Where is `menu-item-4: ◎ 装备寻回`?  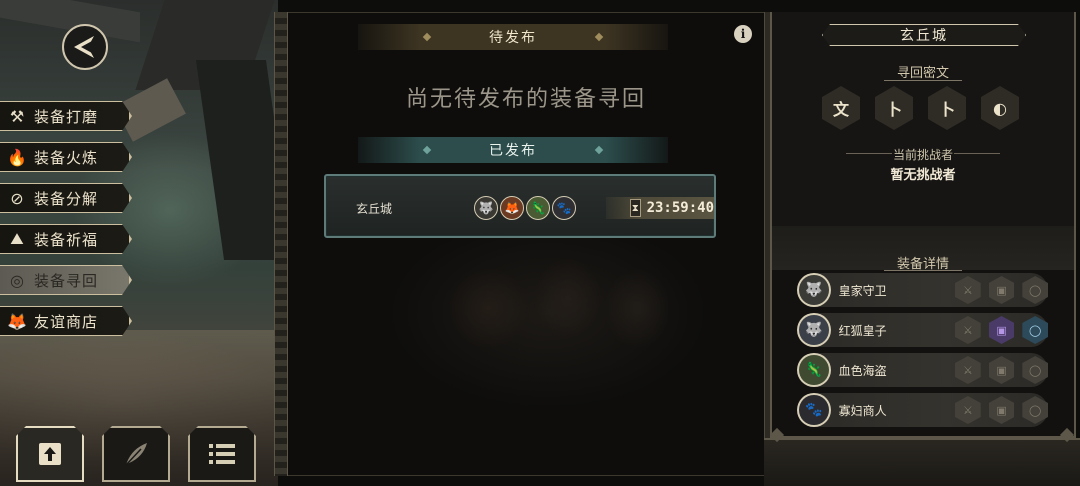 menu-item-4: ◎ 装备寻回 is located at coordinates (66, 280).